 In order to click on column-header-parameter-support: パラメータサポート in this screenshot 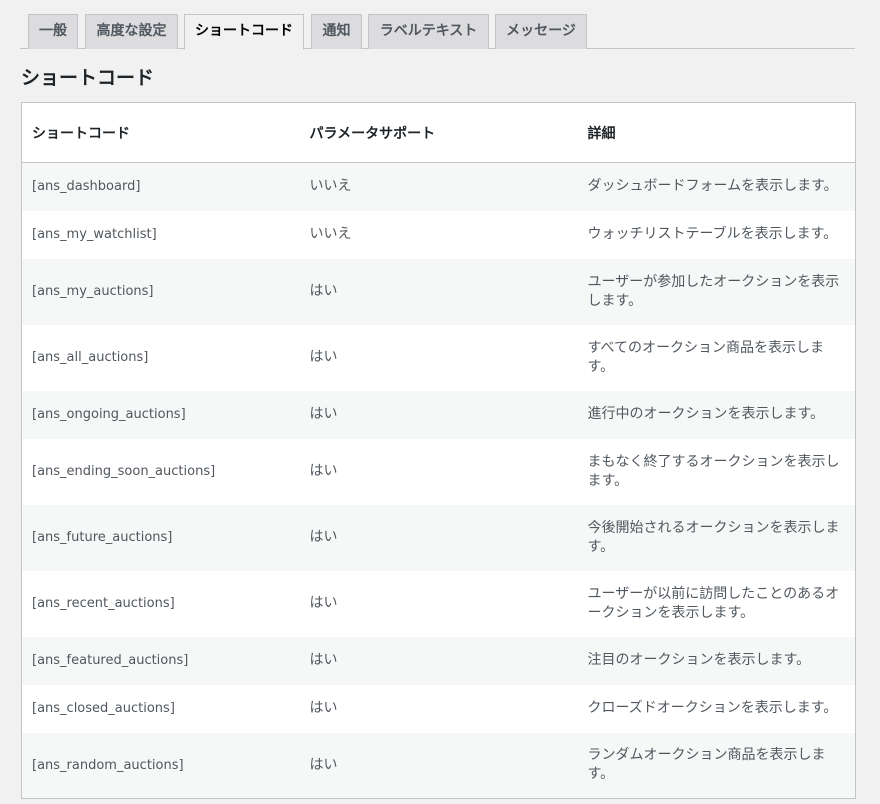, I will do `click(438, 132)`.